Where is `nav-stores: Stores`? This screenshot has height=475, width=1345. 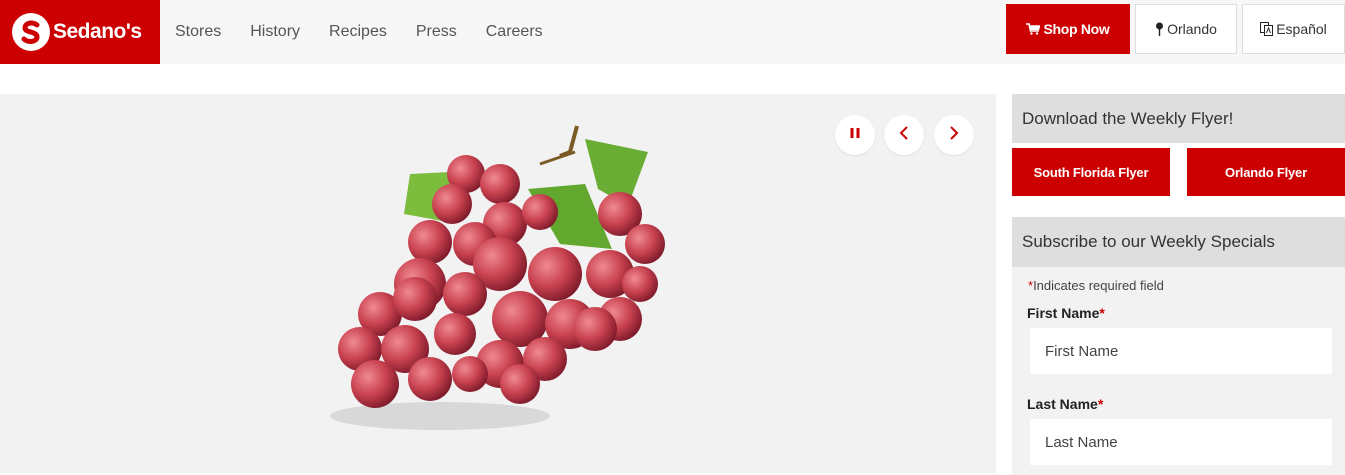 nav-stores: Stores is located at coordinates (198, 32).